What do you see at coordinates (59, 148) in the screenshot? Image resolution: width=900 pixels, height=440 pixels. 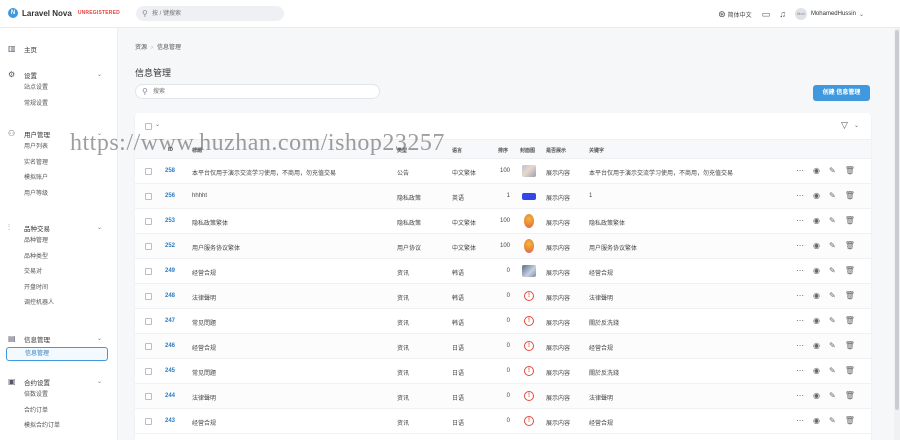 I see `sidebar-item: 用户列表` at bounding box center [59, 148].